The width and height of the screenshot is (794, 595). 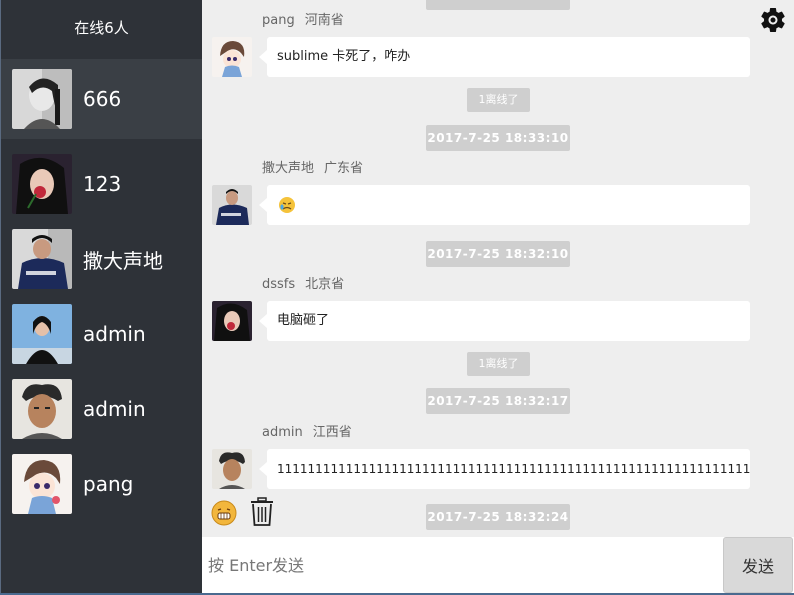 What do you see at coordinates (108, 484) in the screenshot?
I see `user-name: pang` at bounding box center [108, 484].